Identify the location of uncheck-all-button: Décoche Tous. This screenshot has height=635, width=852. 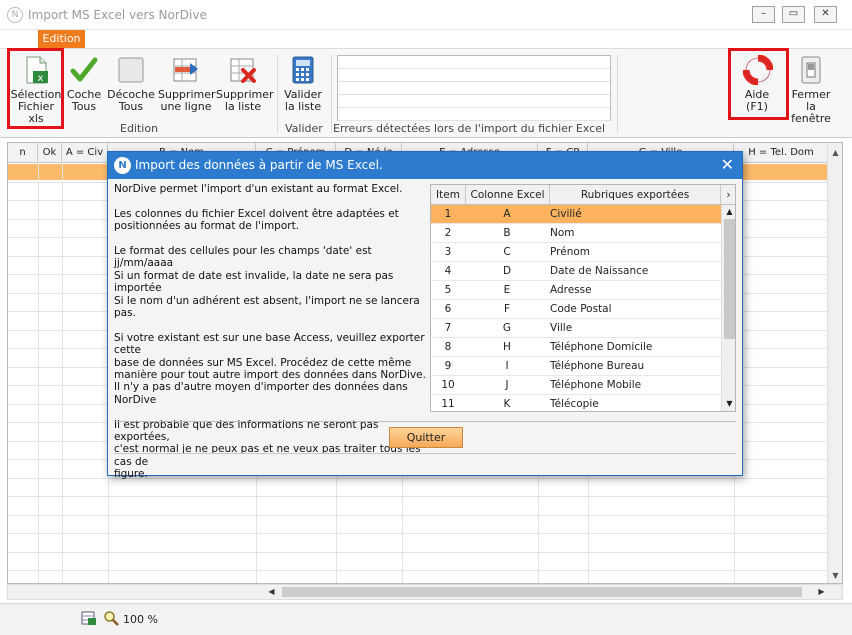
(131, 84).